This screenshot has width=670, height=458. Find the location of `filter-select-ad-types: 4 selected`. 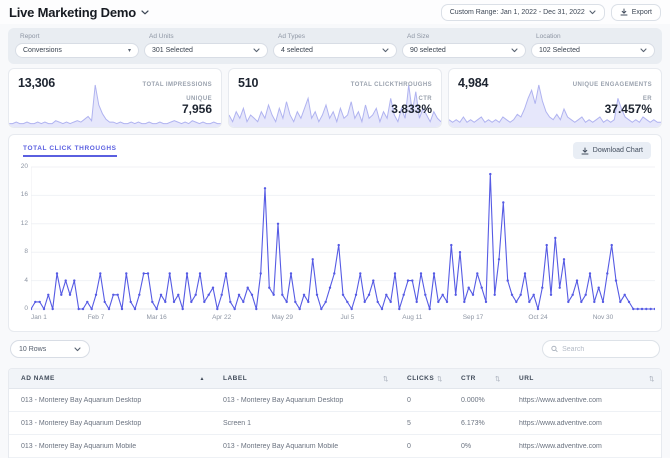

filter-select-ad-types: 4 selected is located at coordinates (335, 50).